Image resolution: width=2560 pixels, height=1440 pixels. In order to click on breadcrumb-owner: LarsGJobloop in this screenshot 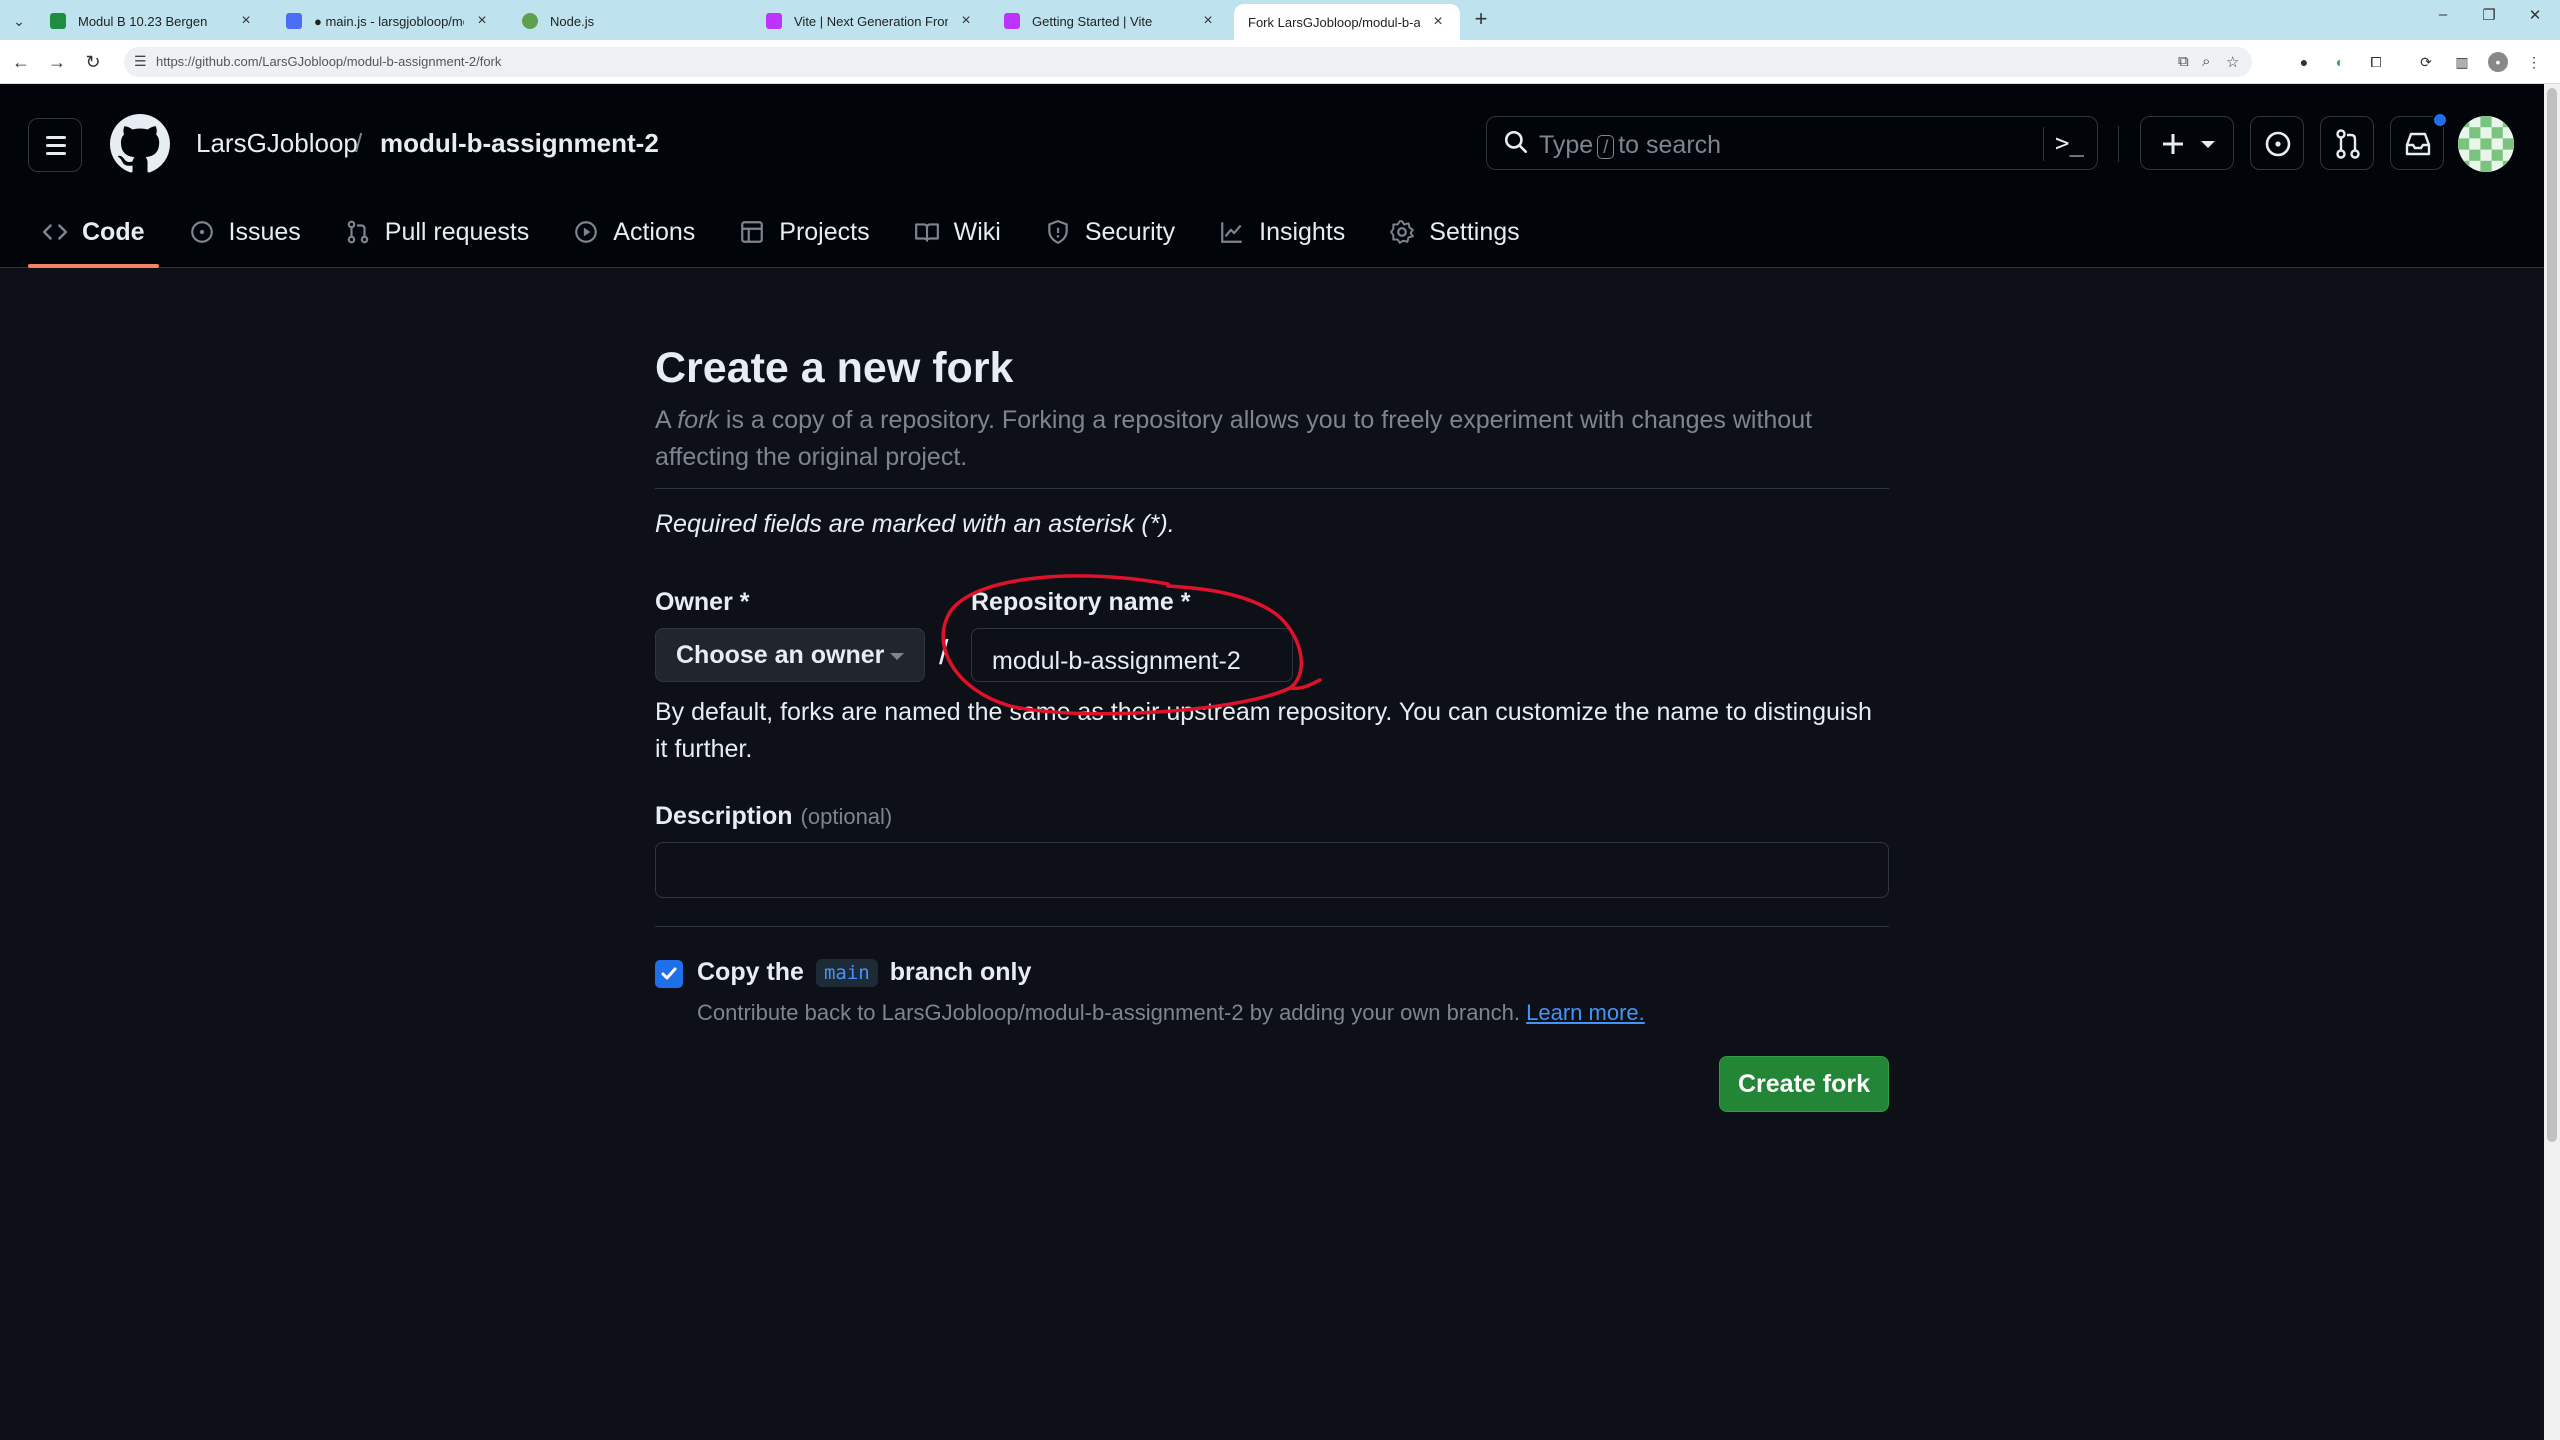, I will do `click(277, 143)`.